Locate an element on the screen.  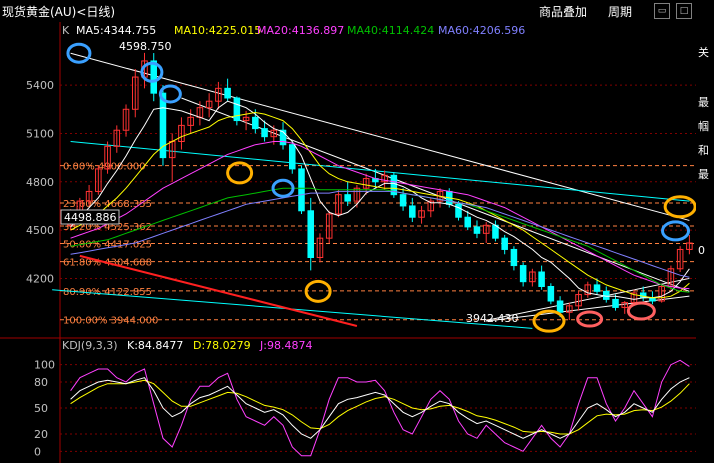
price-tick-label: 4500 is located at coordinates (40, 230).